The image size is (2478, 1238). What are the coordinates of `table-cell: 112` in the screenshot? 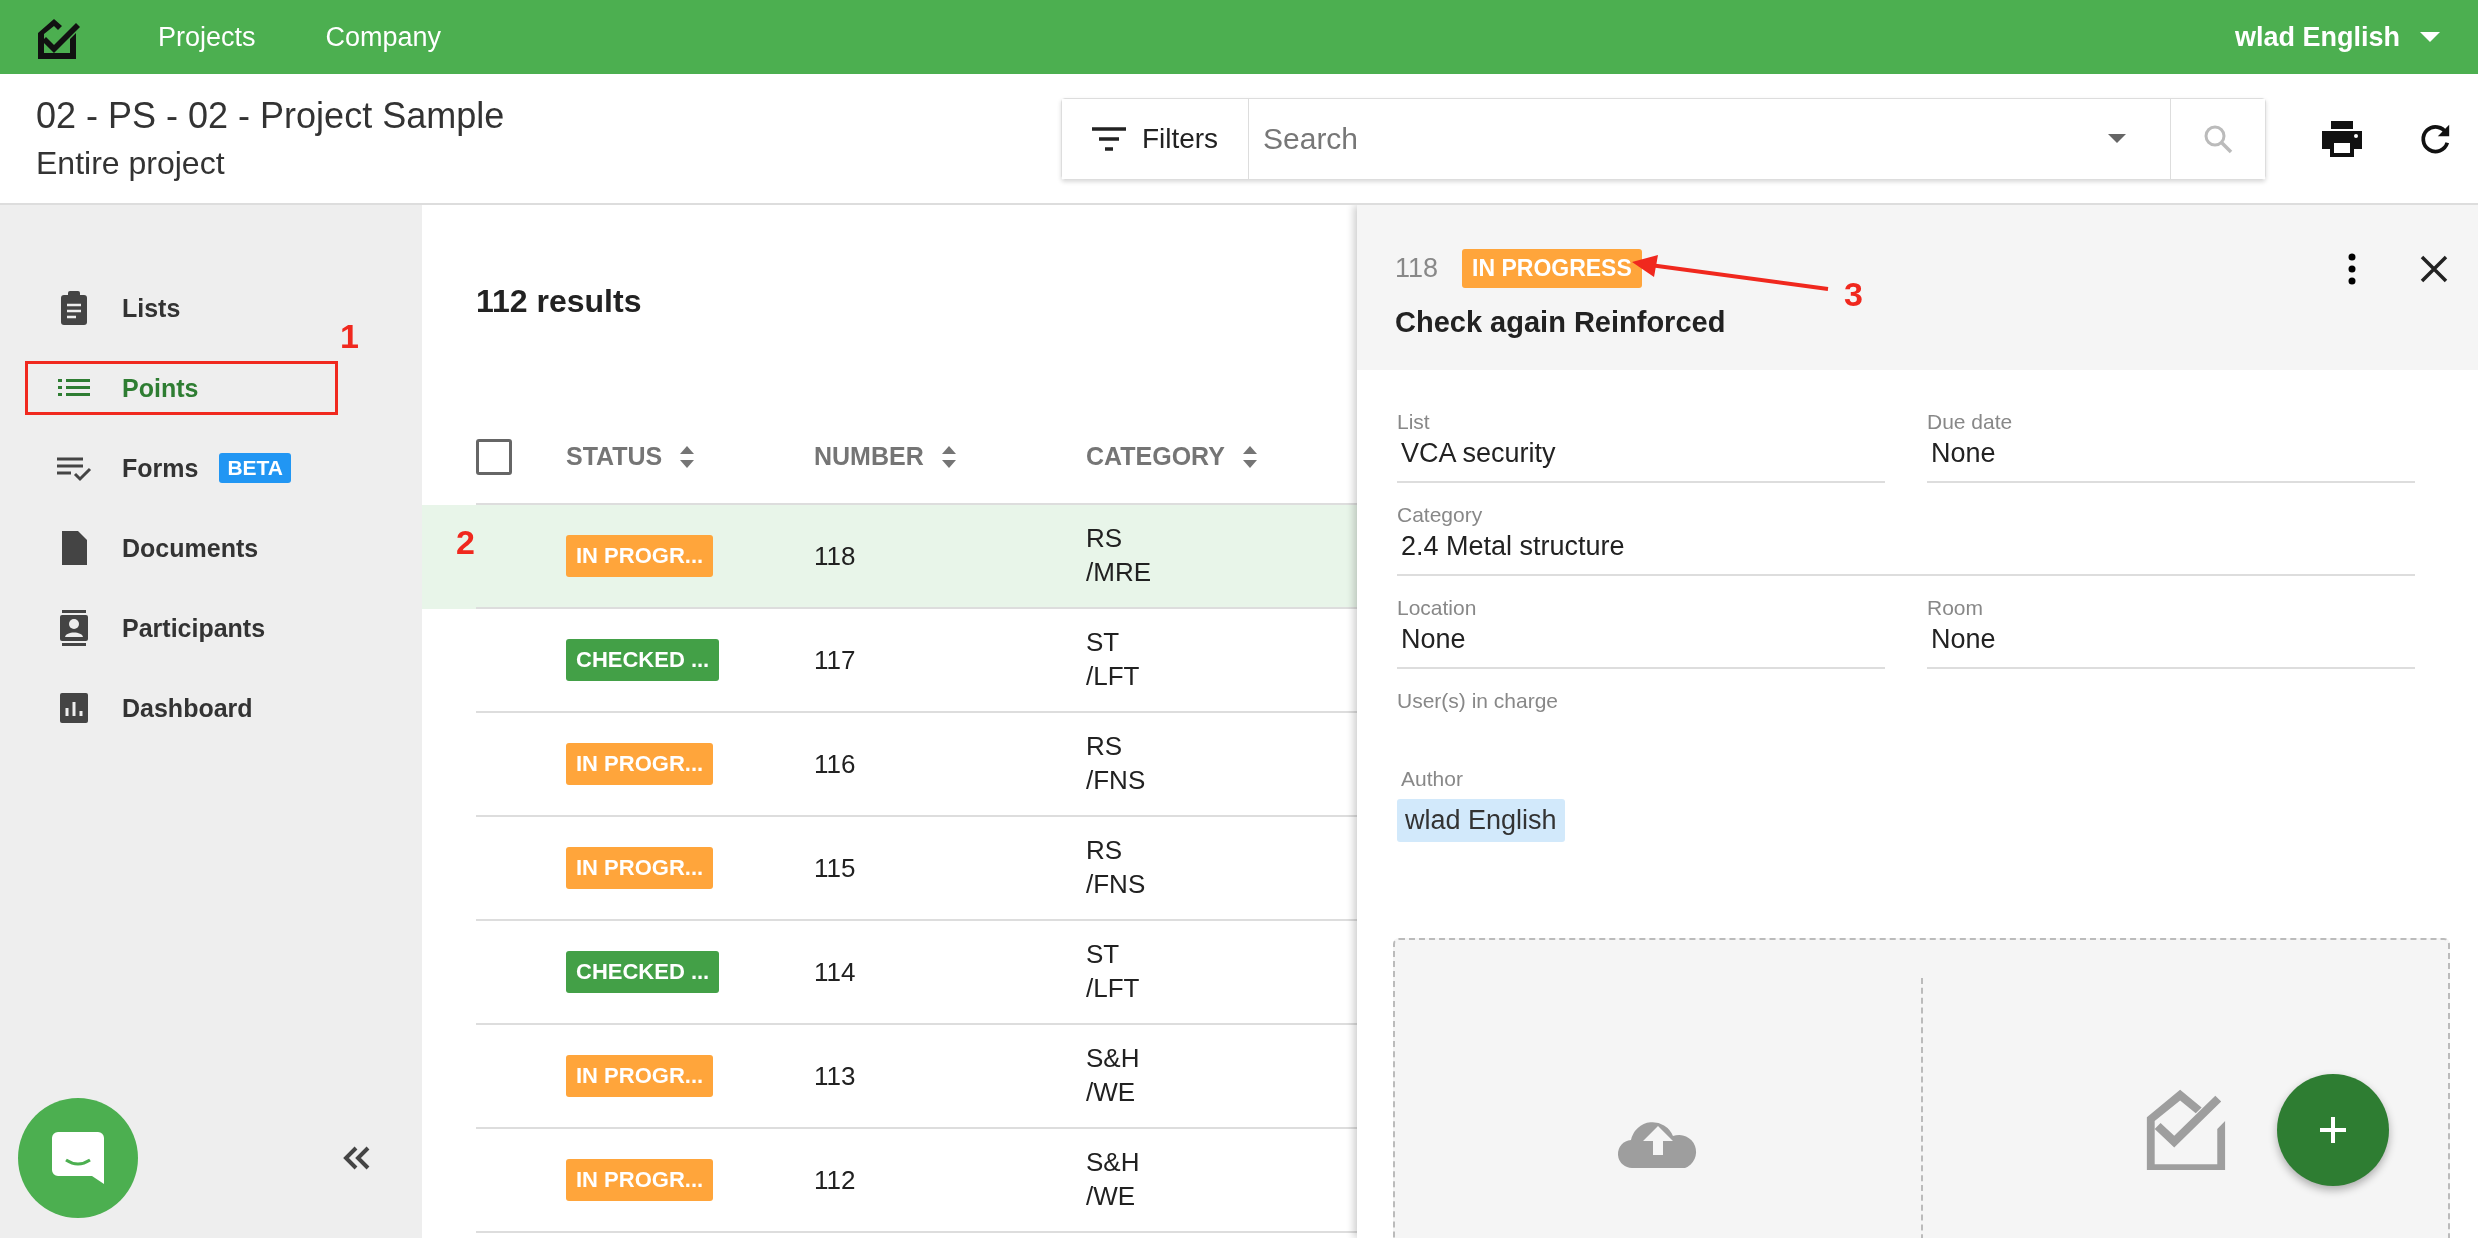 It's located at (835, 1179).